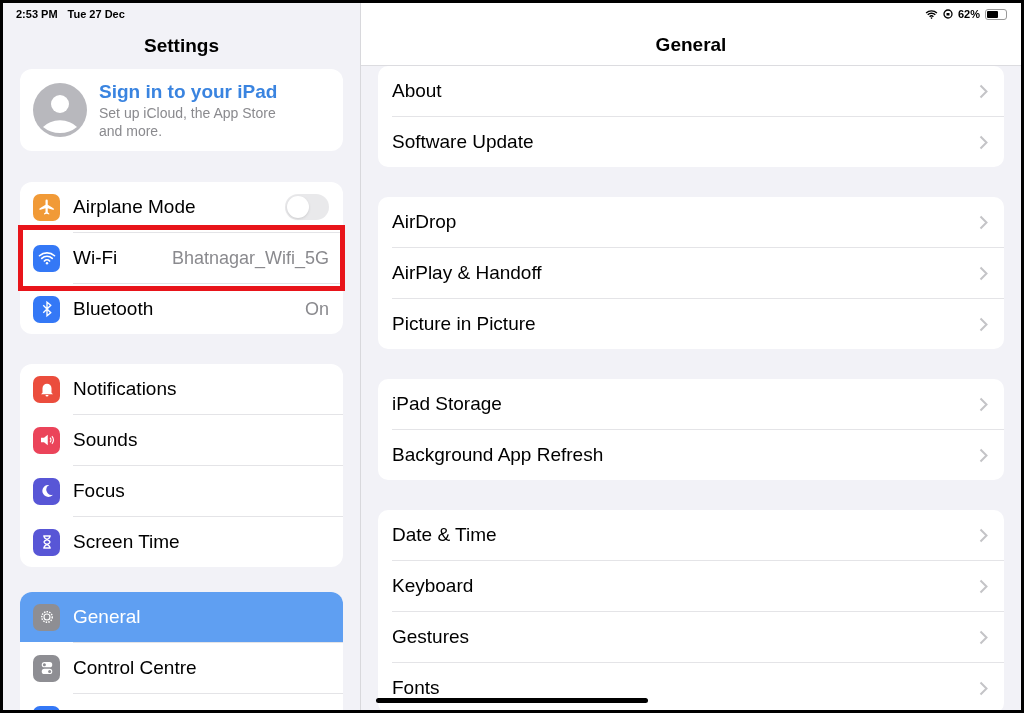  Describe the element at coordinates (691, 455) in the screenshot. I see `settings-row: Background App Refresh` at that location.